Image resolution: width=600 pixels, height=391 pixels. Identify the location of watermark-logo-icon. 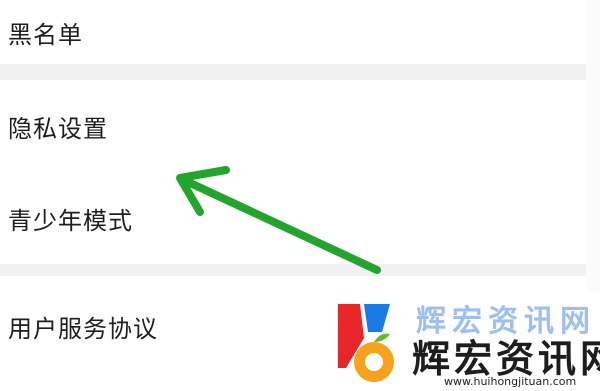
(366, 343).